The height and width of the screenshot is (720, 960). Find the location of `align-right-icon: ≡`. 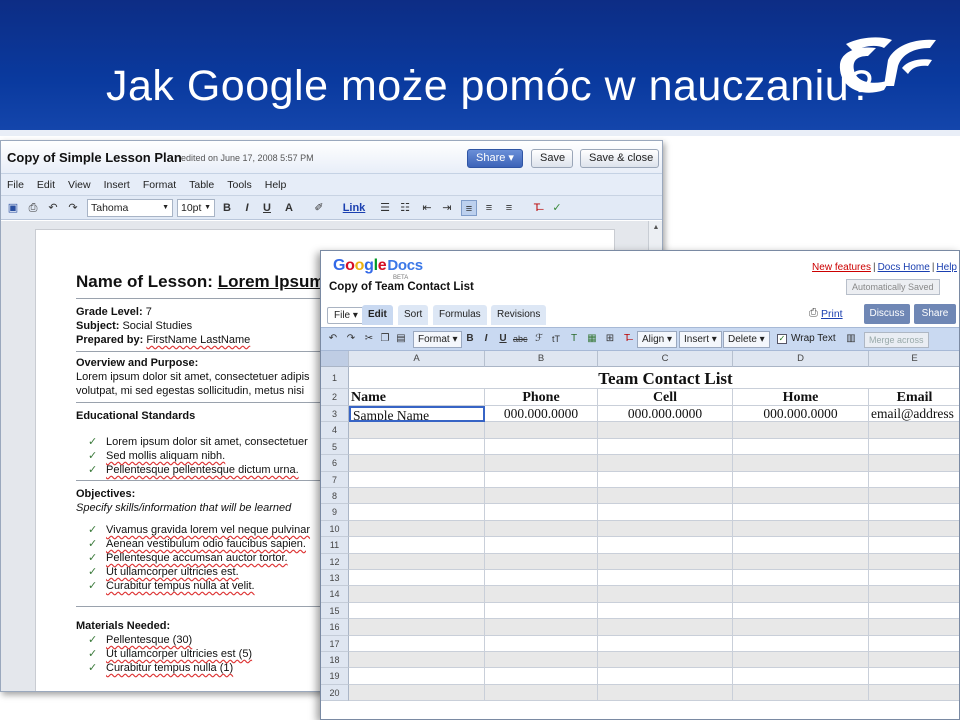

align-right-icon: ≡ is located at coordinates (509, 208).